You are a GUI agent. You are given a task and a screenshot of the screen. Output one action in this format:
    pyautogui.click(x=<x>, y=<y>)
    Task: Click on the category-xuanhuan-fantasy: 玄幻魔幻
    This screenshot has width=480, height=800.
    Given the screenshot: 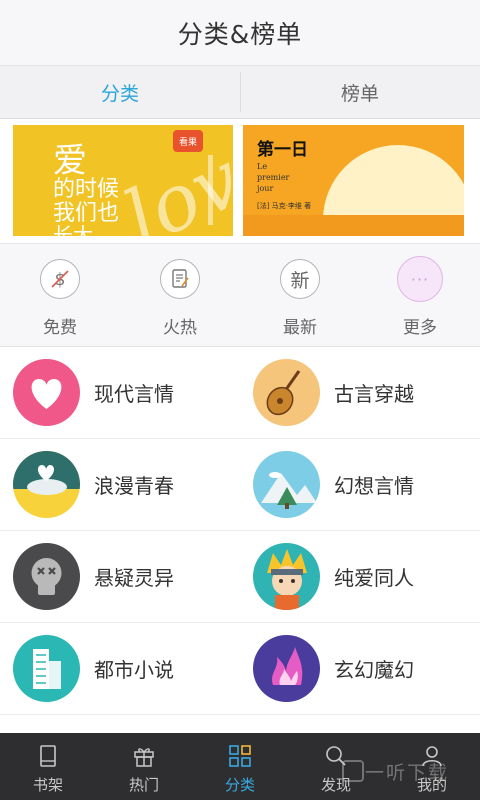 What is the action you would take?
    pyautogui.click(x=360, y=669)
    